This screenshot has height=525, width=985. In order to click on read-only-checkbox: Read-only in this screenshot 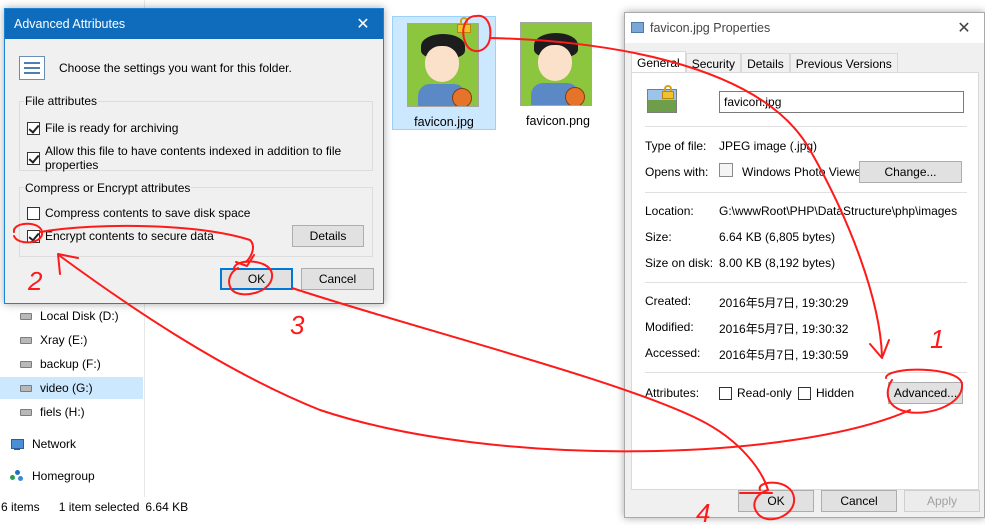, I will do `click(755, 393)`.